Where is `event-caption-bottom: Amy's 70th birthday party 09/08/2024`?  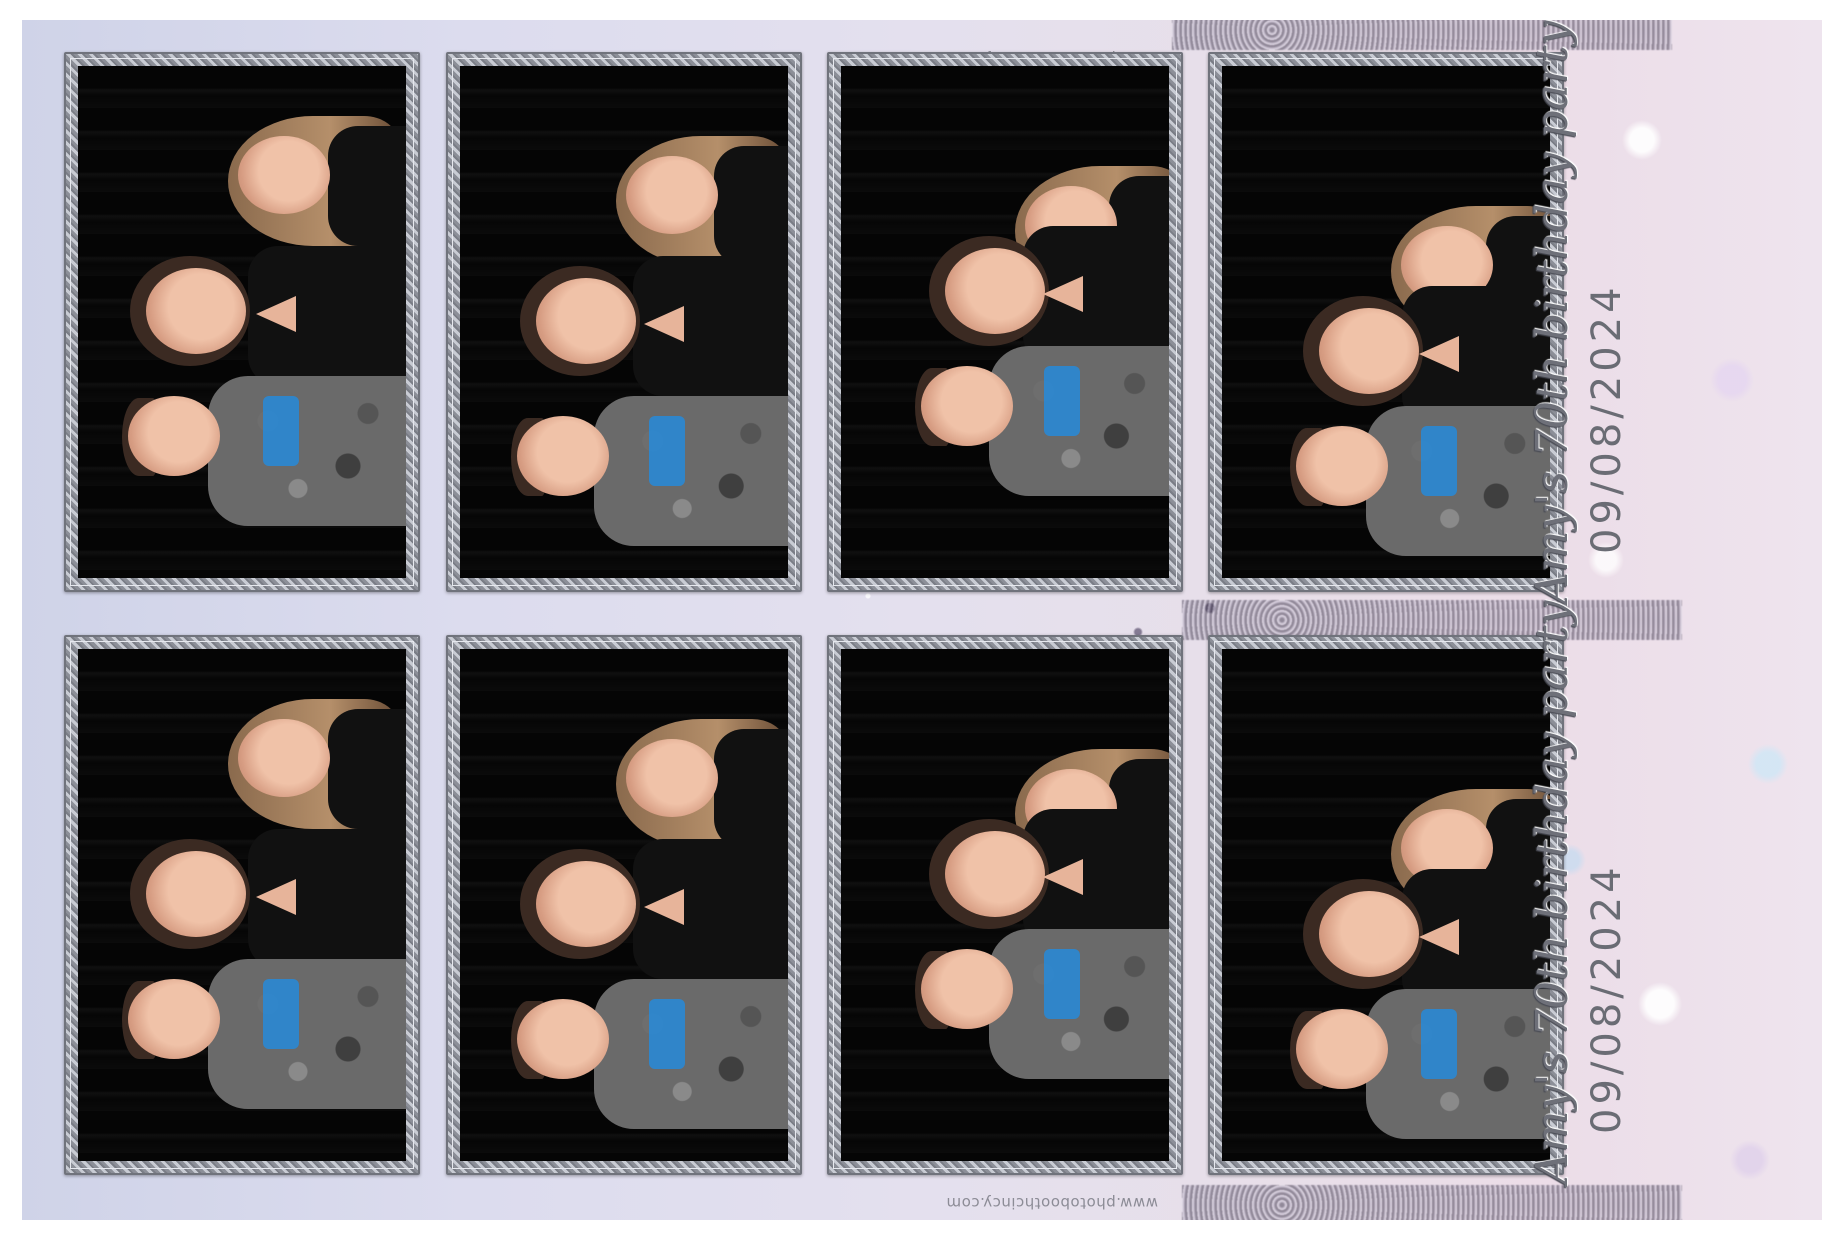
event-caption-bottom: Amy's 70th birthday party 09/08/2024 is located at coordinates (1627, 895).